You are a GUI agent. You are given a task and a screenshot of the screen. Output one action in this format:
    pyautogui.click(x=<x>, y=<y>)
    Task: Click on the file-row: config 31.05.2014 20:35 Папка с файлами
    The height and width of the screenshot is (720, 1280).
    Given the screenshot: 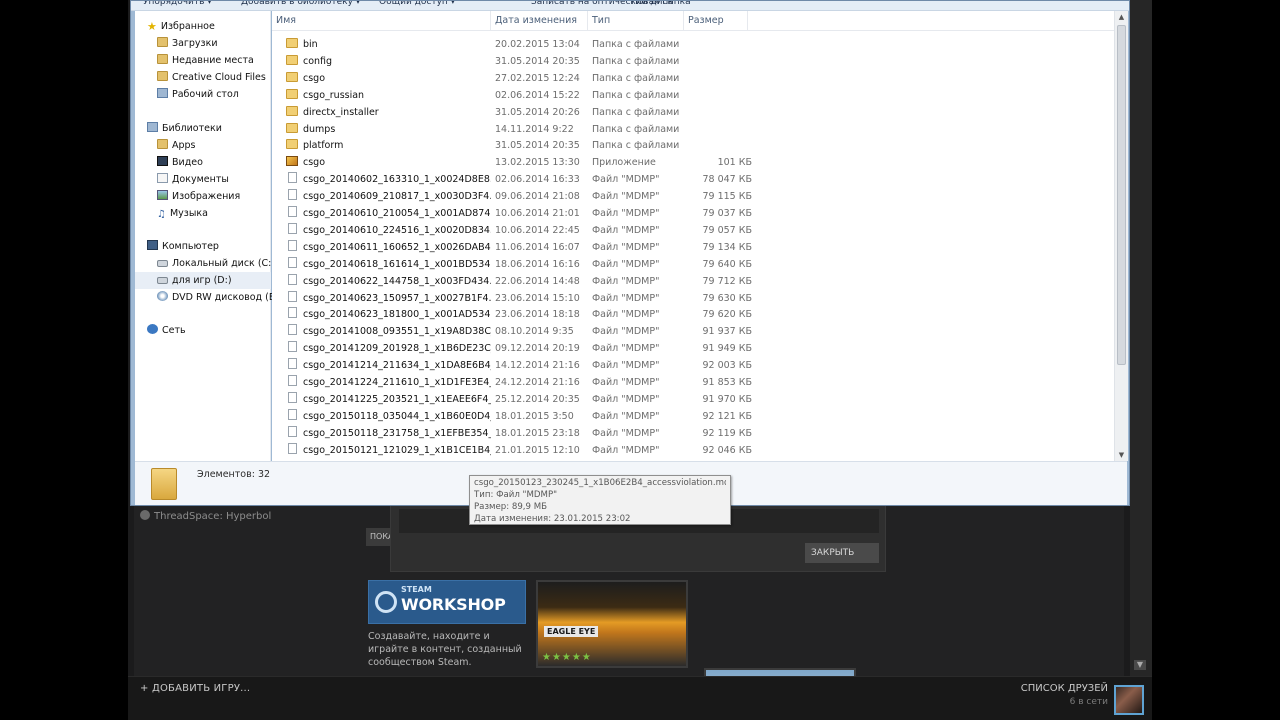 What is the action you would take?
    pyautogui.click(x=693, y=61)
    